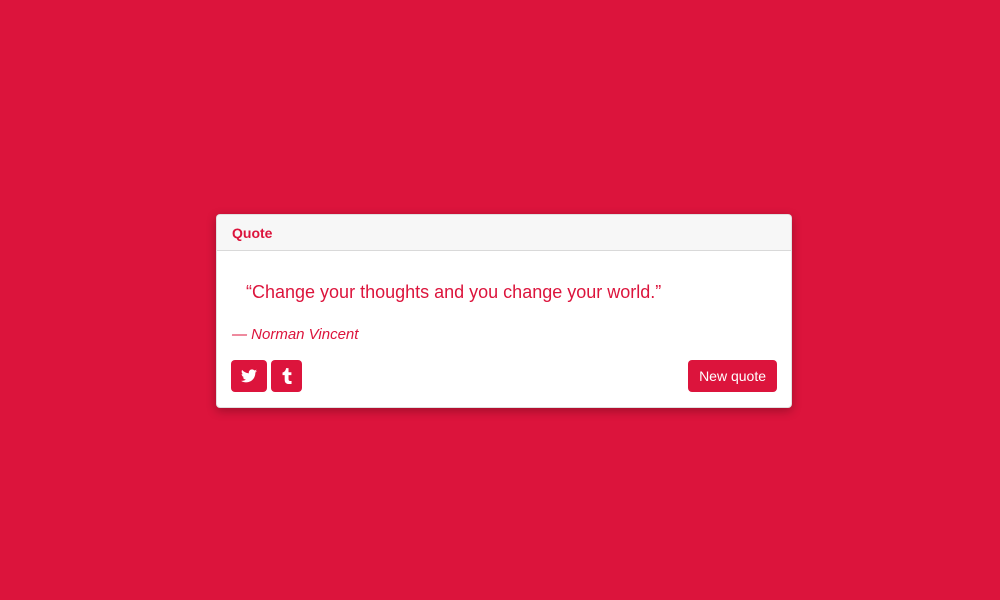 Image resolution: width=1000 pixels, height=600 pixels. I want to click on new-quote-button: New quote, so click(732, 376).